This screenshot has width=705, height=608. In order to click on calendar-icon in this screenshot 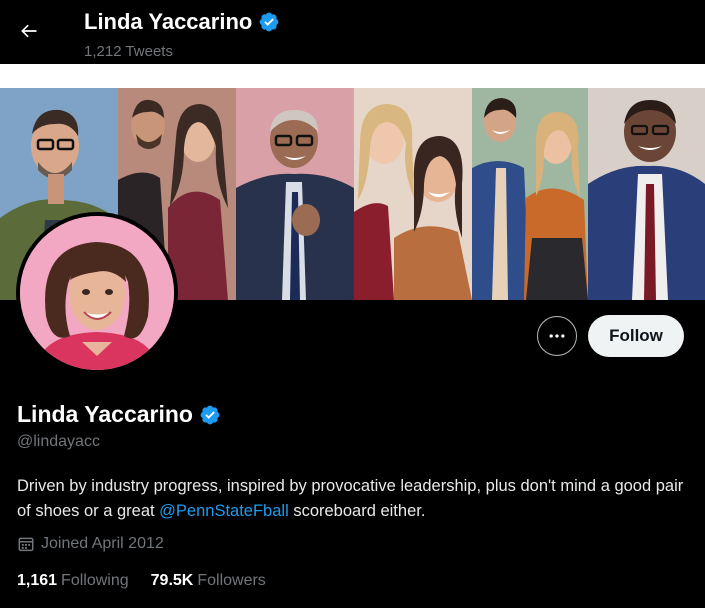, I will do `click(26, 544)`.